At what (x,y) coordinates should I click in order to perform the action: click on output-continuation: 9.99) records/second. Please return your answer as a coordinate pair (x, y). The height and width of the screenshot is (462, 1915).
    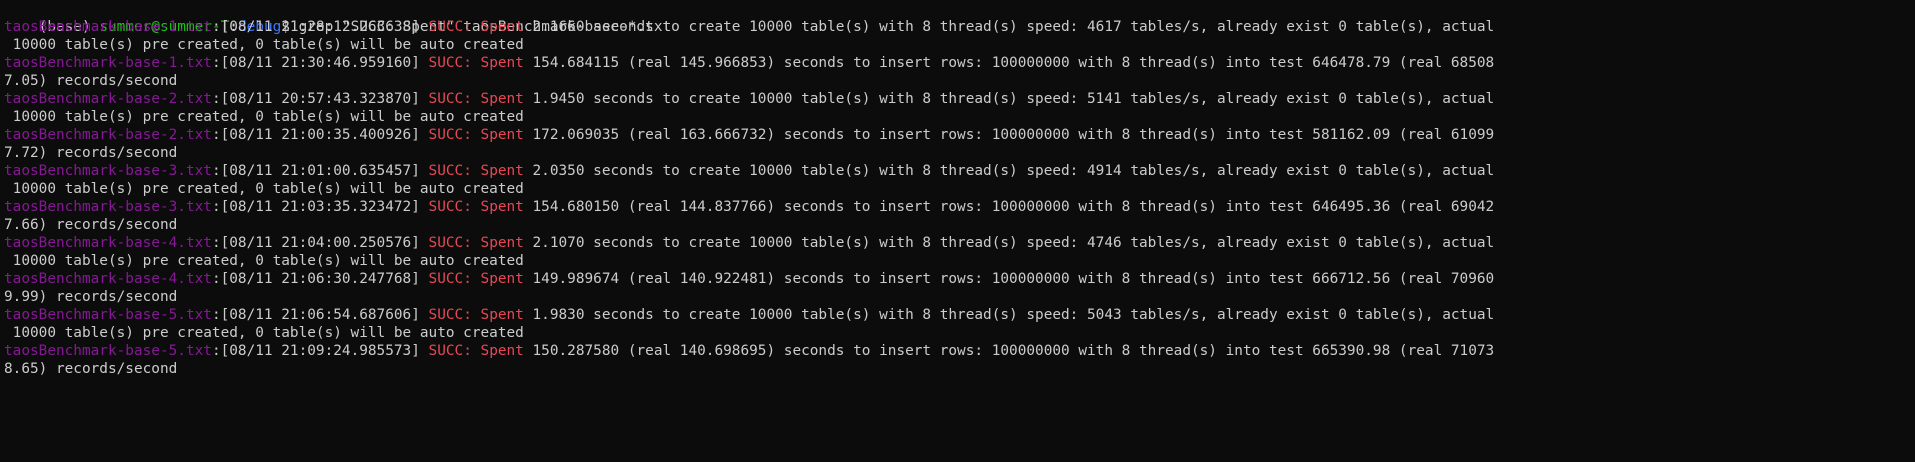
    Looking at the image, I should click on (91, 297).